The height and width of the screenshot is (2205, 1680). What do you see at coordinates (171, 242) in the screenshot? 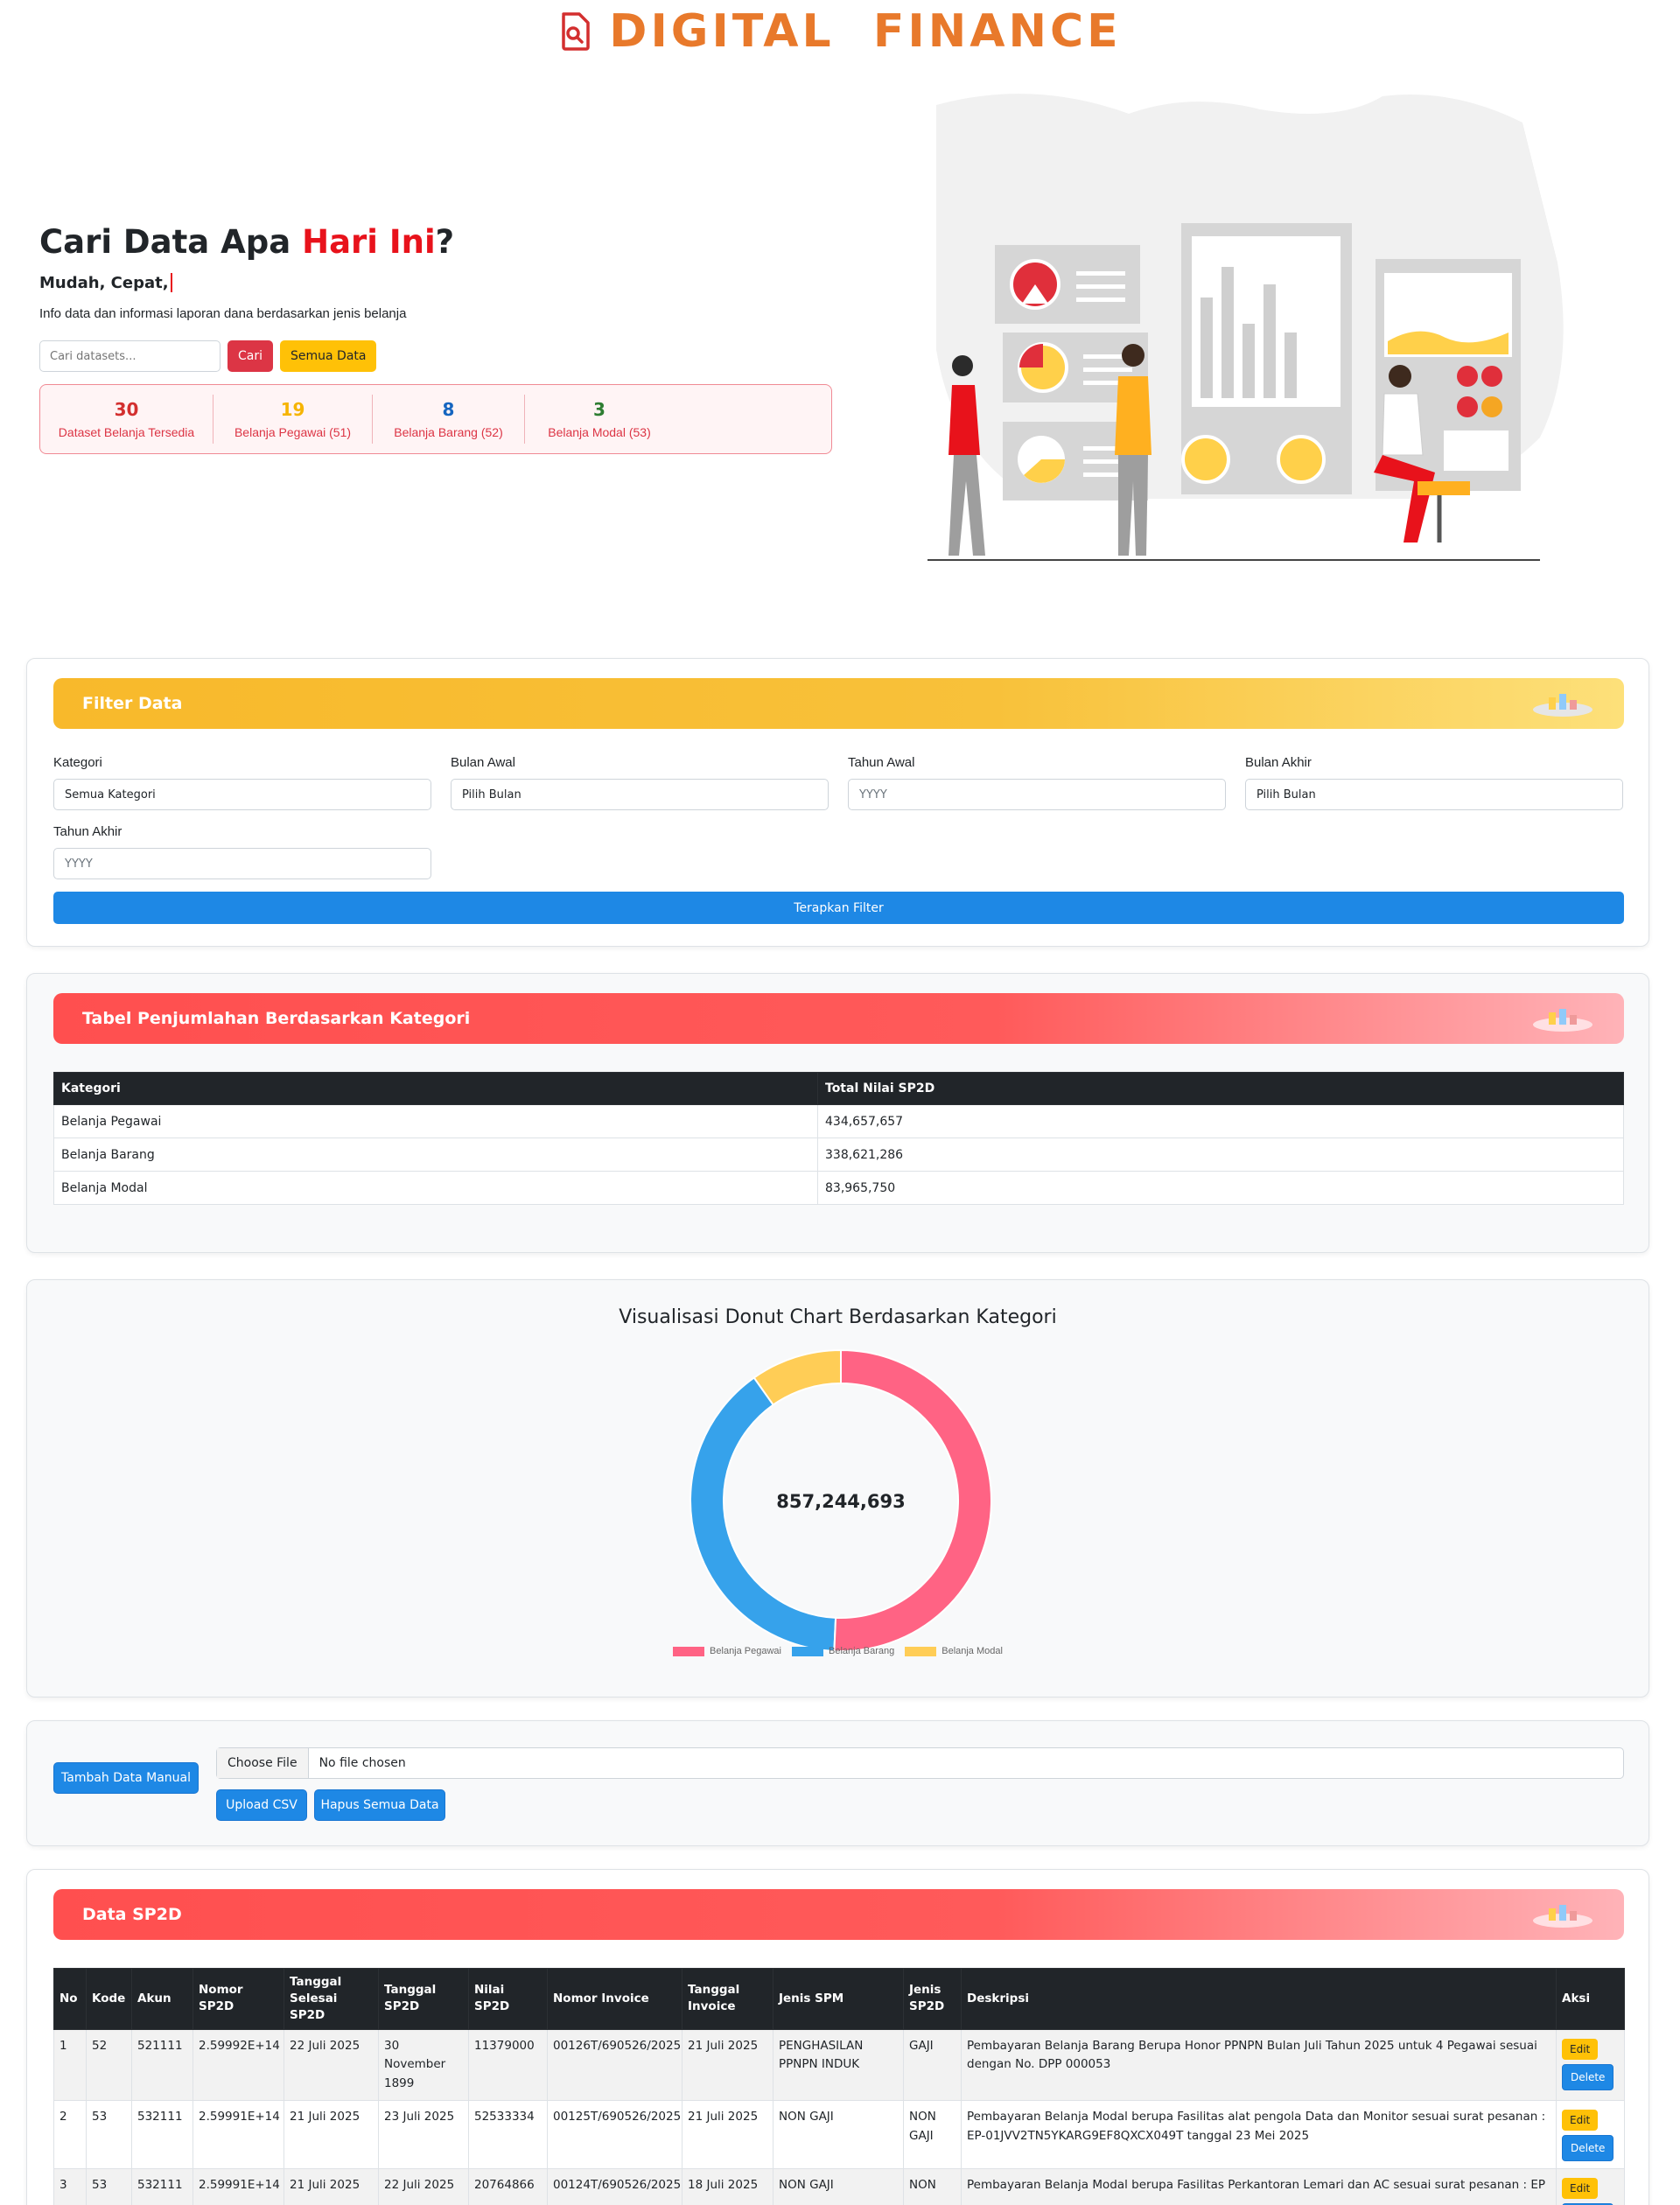
I see `hero-title-prefix: Cari Data Apa` at bounding box center [171, 242].